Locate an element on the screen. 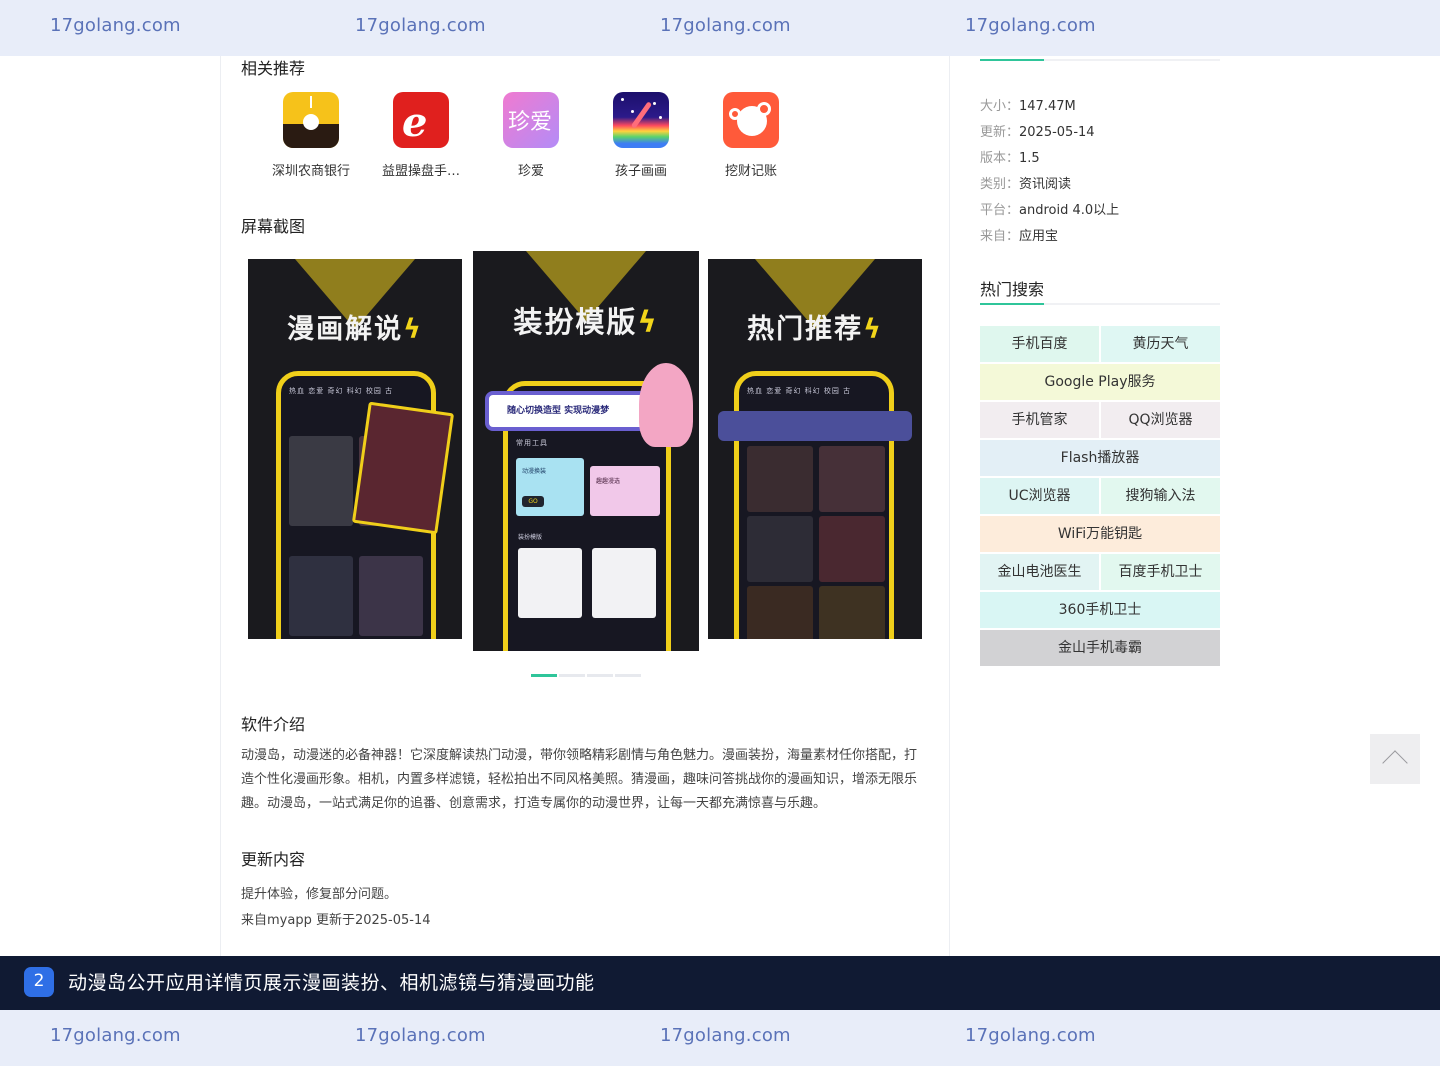 Image resolution: width=1440 pixels, height=1066 pixels. kids-drawing-icon is located at coordinates (641, 120).